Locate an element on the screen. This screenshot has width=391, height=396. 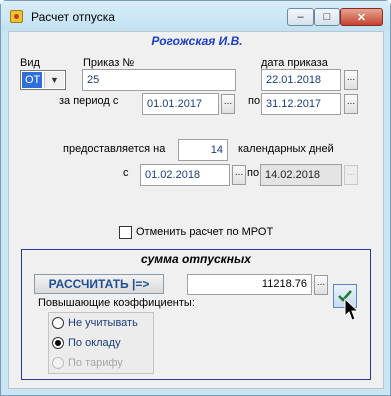
minimize-button: – is located at coordinates (300, 17).